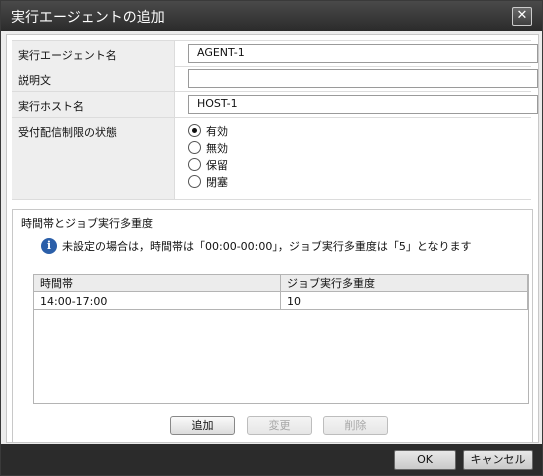 The image size is (543, 476). What do you see at coordinates (157, 283) in the screenshot?
I see `column-header-time: 時間帯` at bounding box center [157, 283].